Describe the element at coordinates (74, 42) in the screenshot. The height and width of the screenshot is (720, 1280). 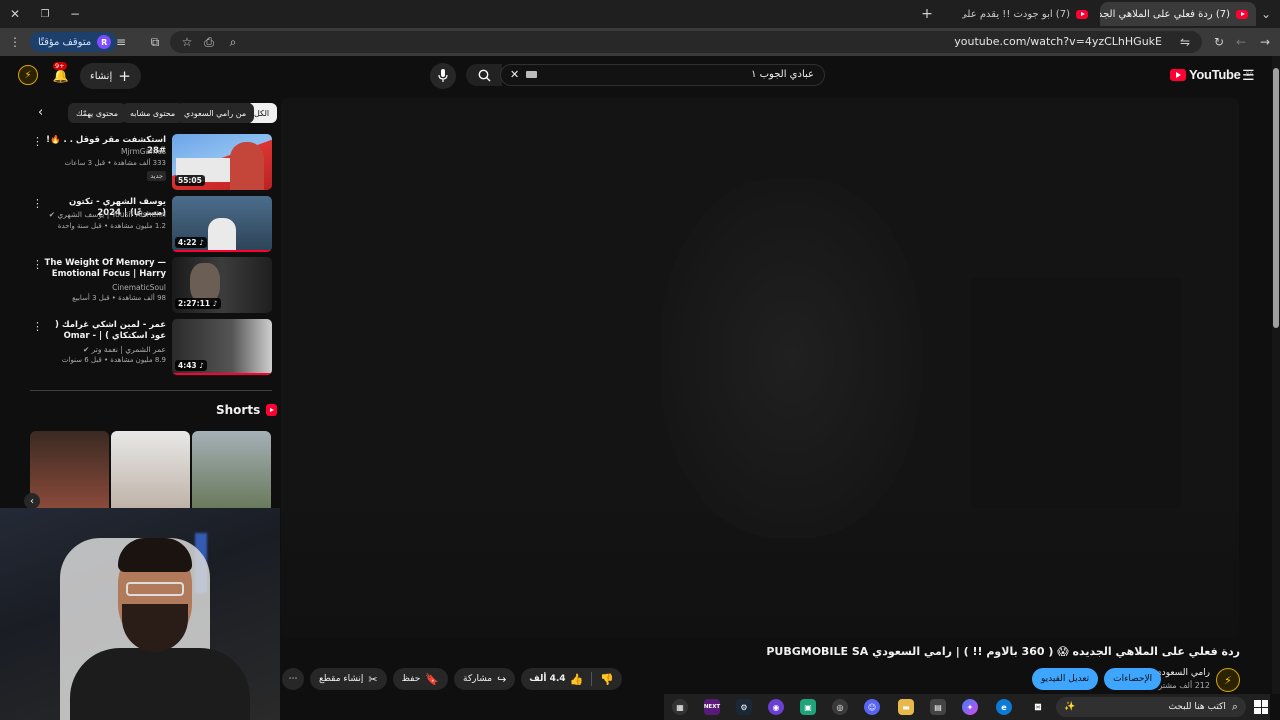
I see `profile-status-button: R متوقف مؤقتًا` at that location.